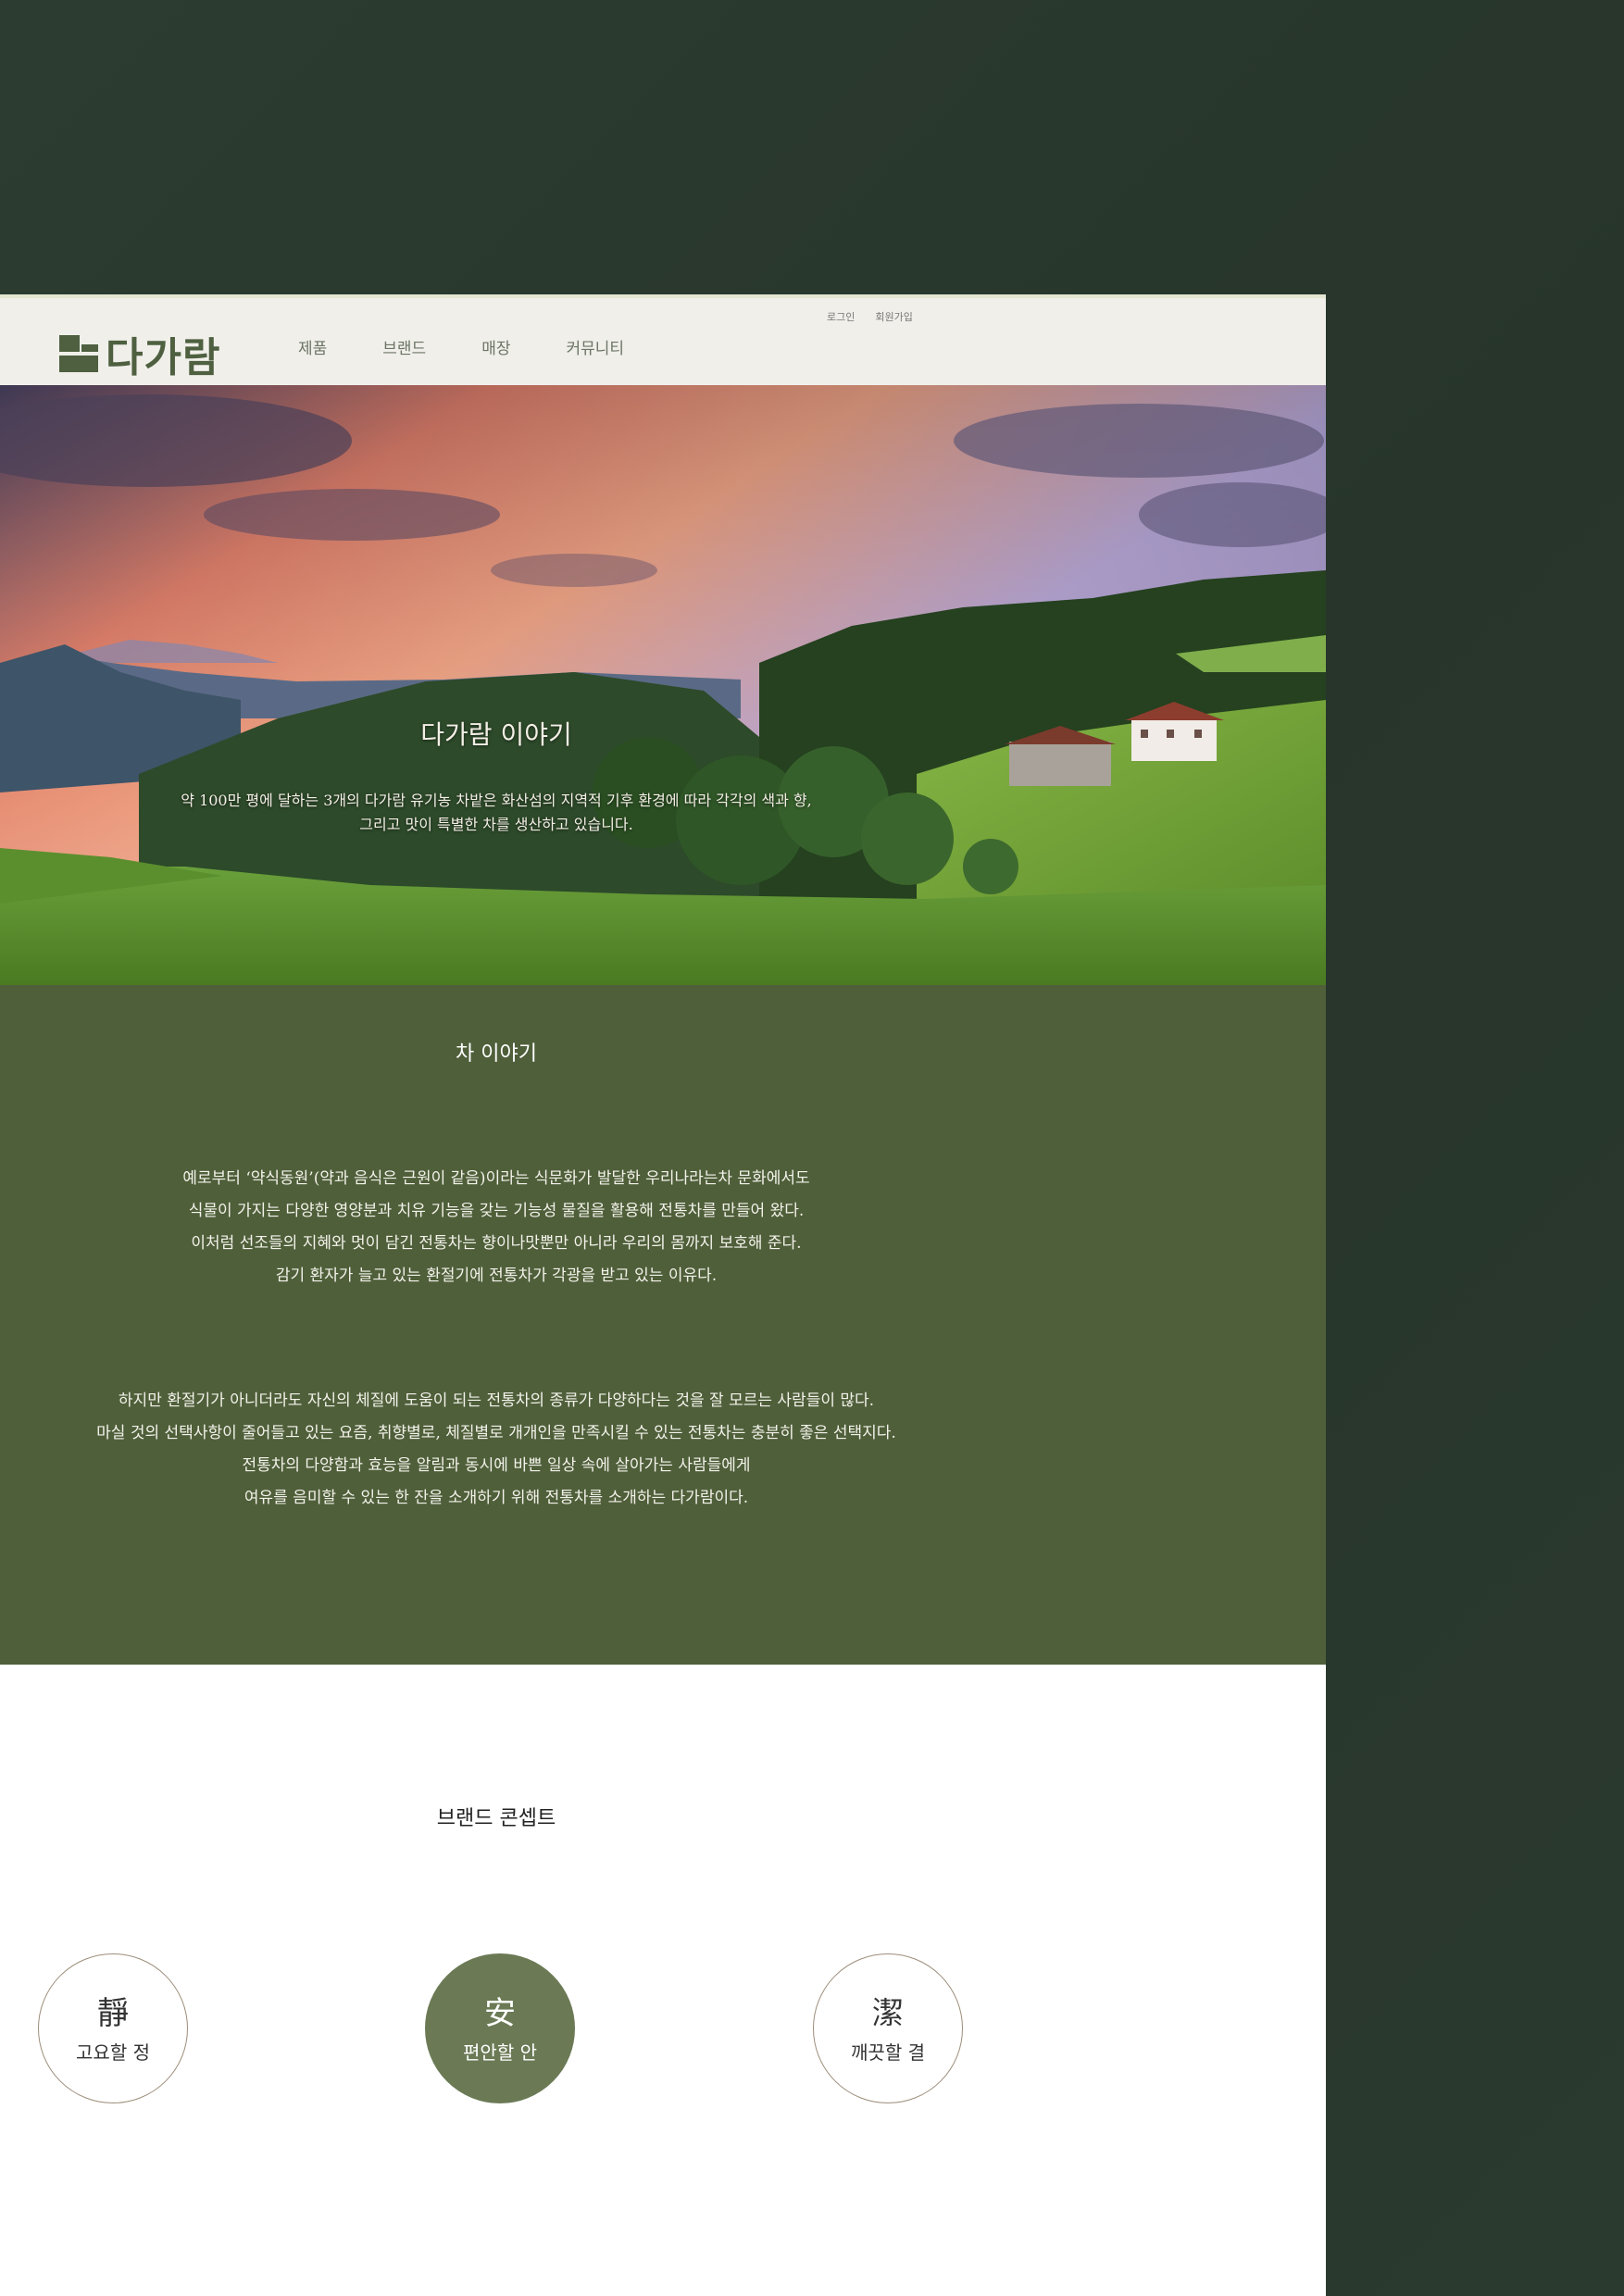 The image size is (1624, 2296). What do you see at coordinates (595, 346) in the screenshot?
I see `nav-item-community: 커뮤니티` at bounding box center [595, 346].